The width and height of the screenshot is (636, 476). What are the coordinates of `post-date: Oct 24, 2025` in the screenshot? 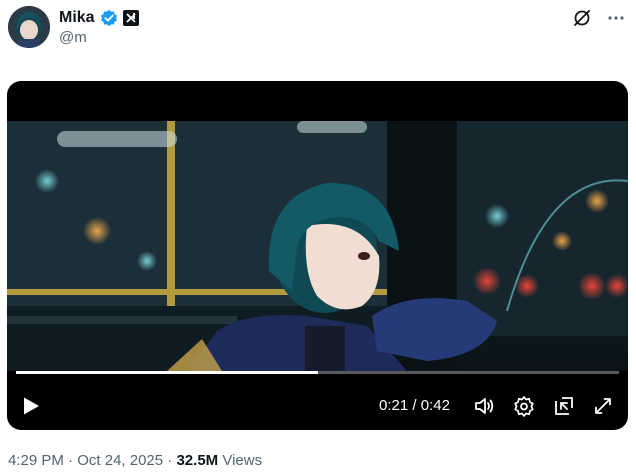 It's located at (120, 460).